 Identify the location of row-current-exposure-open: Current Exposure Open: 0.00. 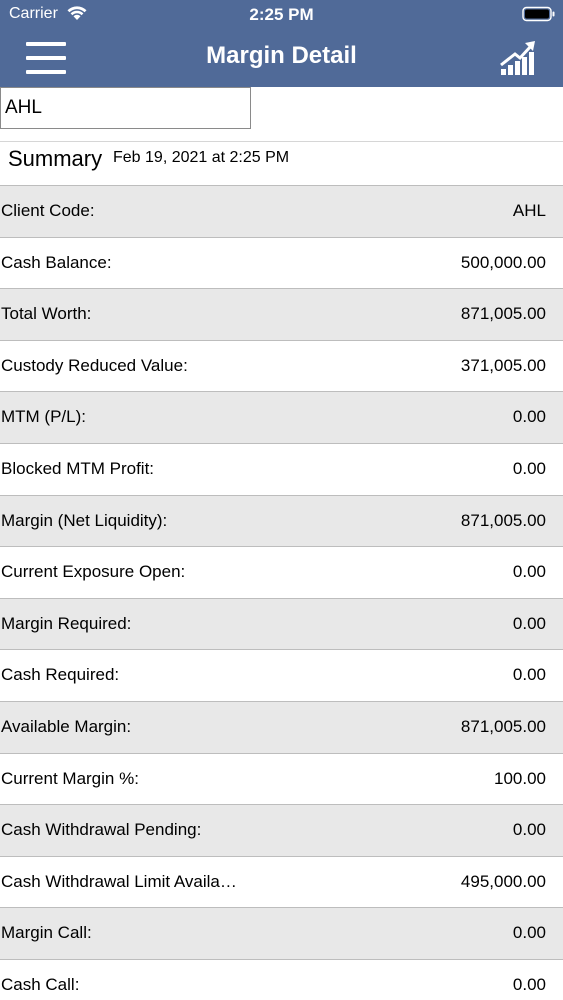
(281, 572).